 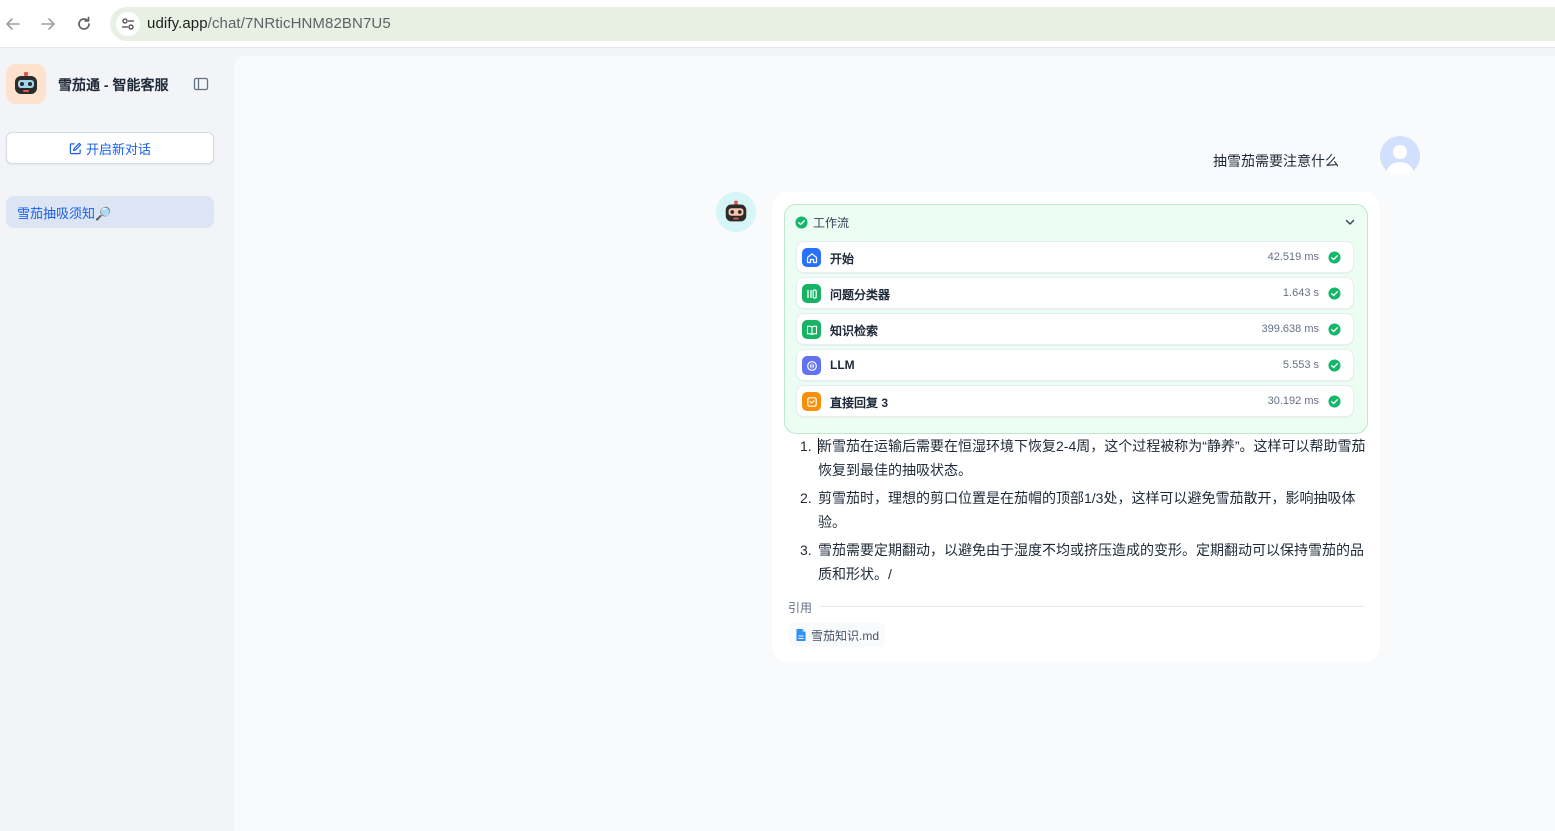 What do you see at coordinates (854, 331) in the screenshot?
I see `node-title: 知识检索` at bounding box center [854, 331].